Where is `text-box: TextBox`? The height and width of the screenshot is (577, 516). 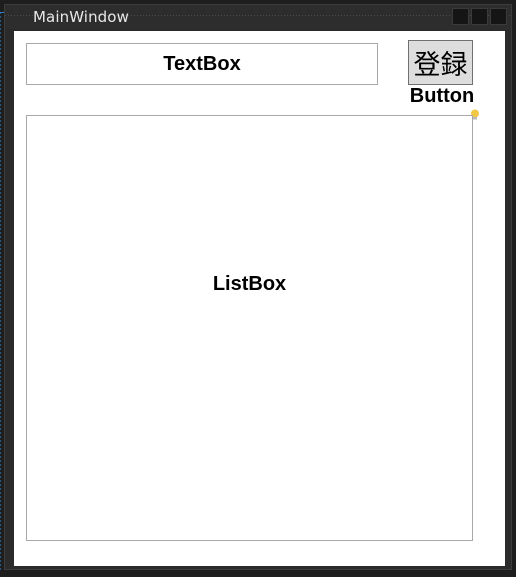
text-box: TextBox is located at coordinates (202, 64).